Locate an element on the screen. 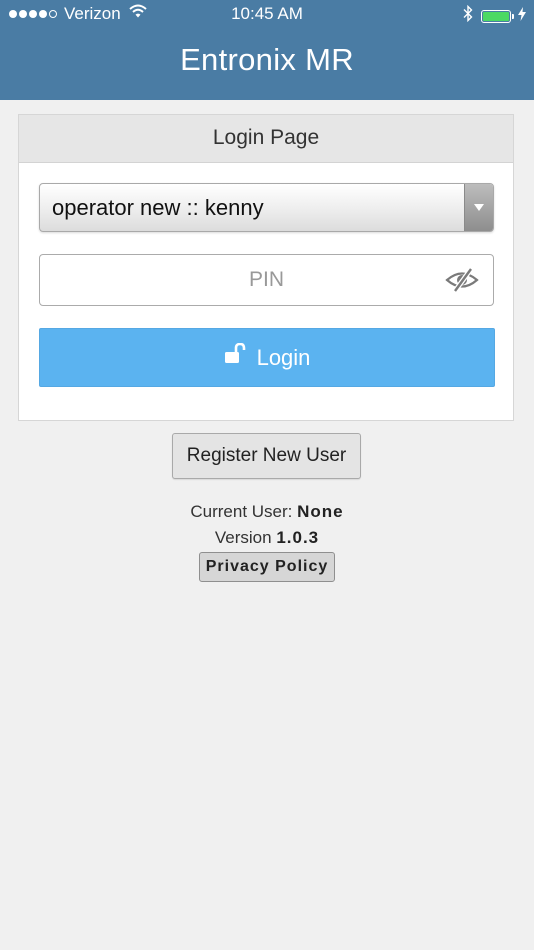 This screenshot has height=950, width=534. pin-field is located at coordinates (266, 280).